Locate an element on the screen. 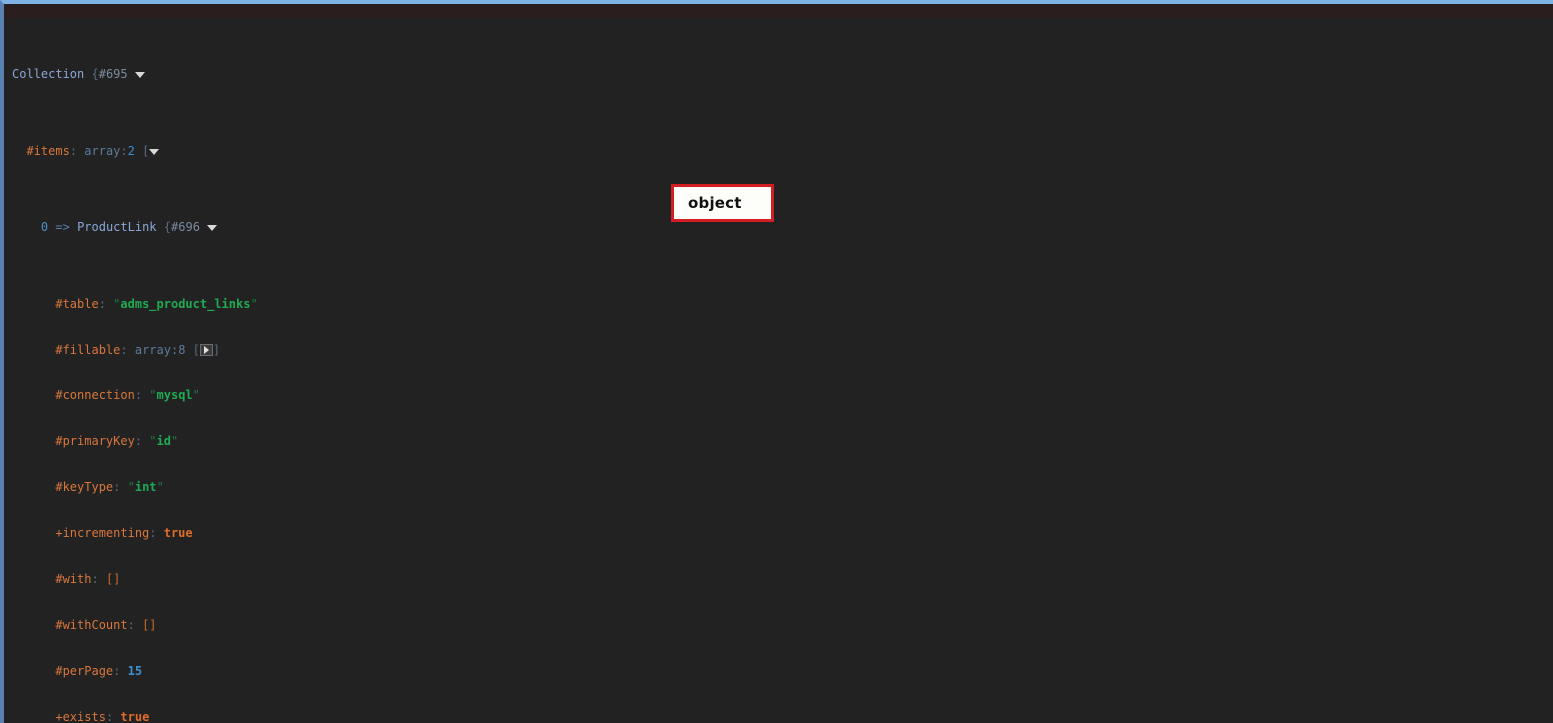 The width and height of the screenshot is (1553, 723). property-row: +incrementing: true is located at coordinates (124, 533).